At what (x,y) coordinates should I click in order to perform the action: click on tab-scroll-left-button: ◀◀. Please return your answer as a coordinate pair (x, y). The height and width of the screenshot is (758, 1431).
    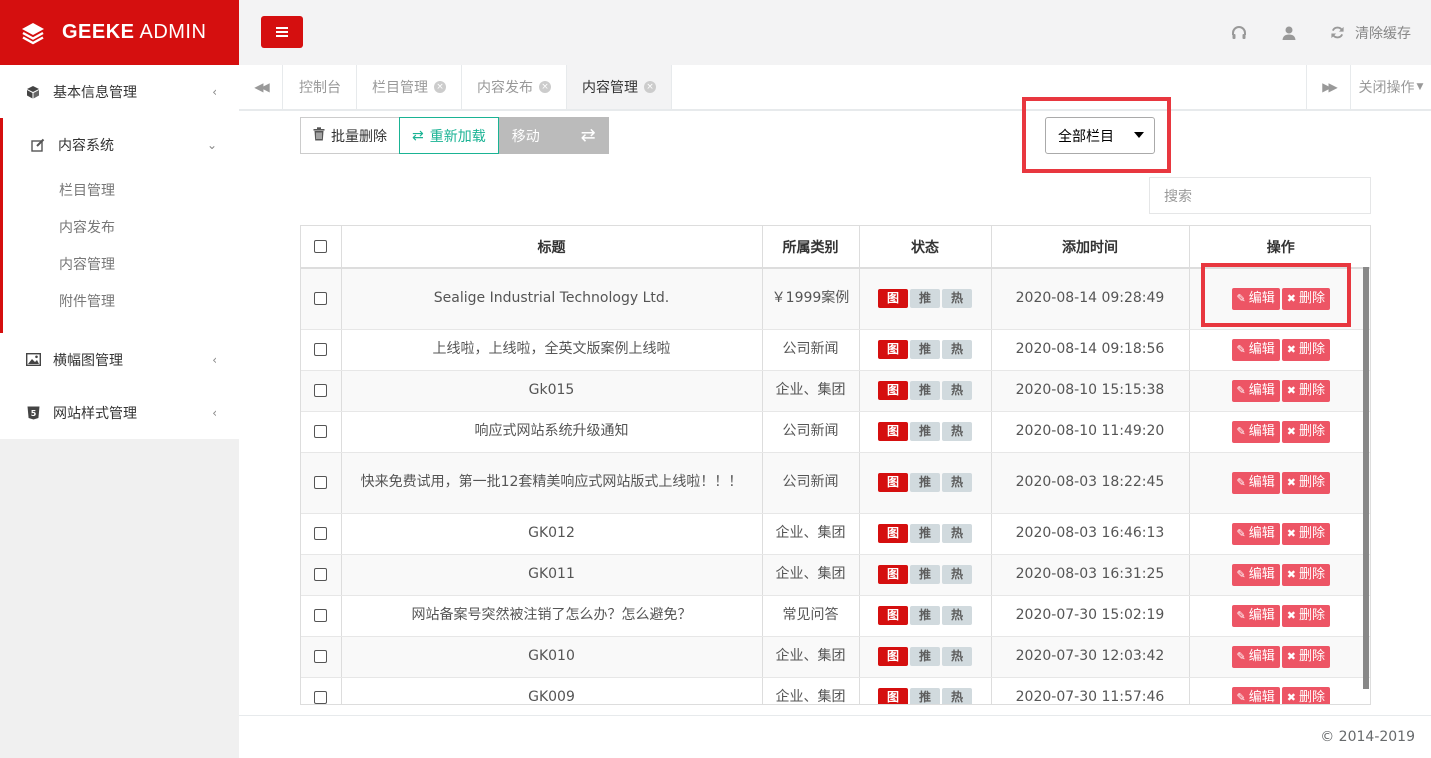
    Looking at the image, I should click on (261, 87).